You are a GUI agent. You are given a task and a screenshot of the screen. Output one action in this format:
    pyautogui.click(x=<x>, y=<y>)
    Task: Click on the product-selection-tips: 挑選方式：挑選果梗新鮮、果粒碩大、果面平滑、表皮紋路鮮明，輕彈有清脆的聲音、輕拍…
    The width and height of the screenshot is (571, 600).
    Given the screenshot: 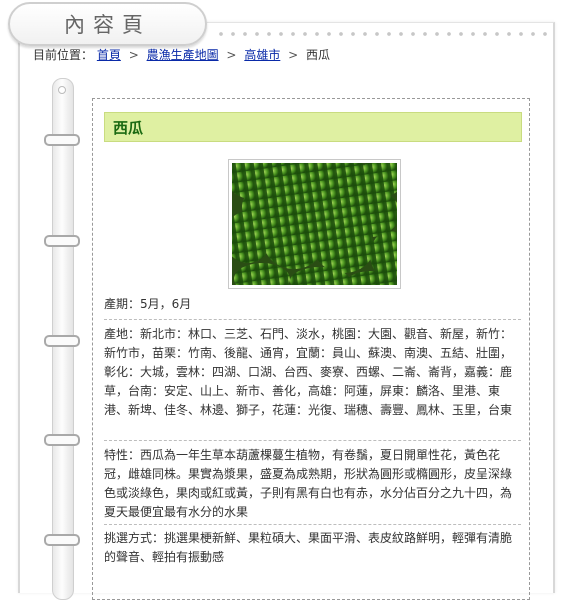 What is the action you would take?
    pyautogui.click(x=308, y=547)
    